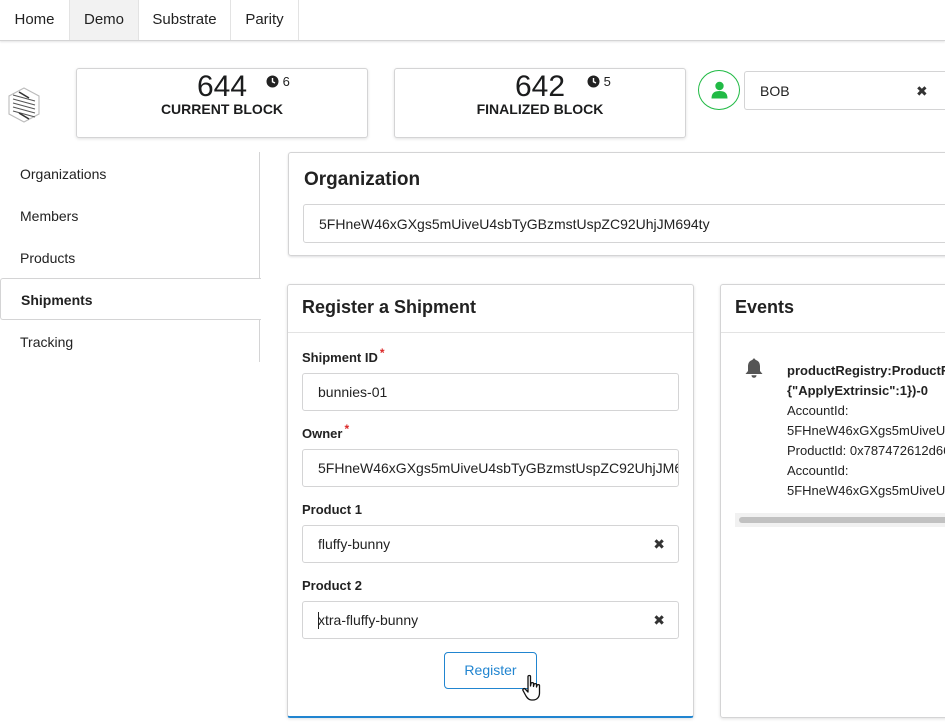 Image resolution: width=945 pixels, height=727 pixels. Describe the element at coordinates (490, 620) in the screenshot. I see `product-2-select: xtra-fluffy-bunny ✖` at that location.